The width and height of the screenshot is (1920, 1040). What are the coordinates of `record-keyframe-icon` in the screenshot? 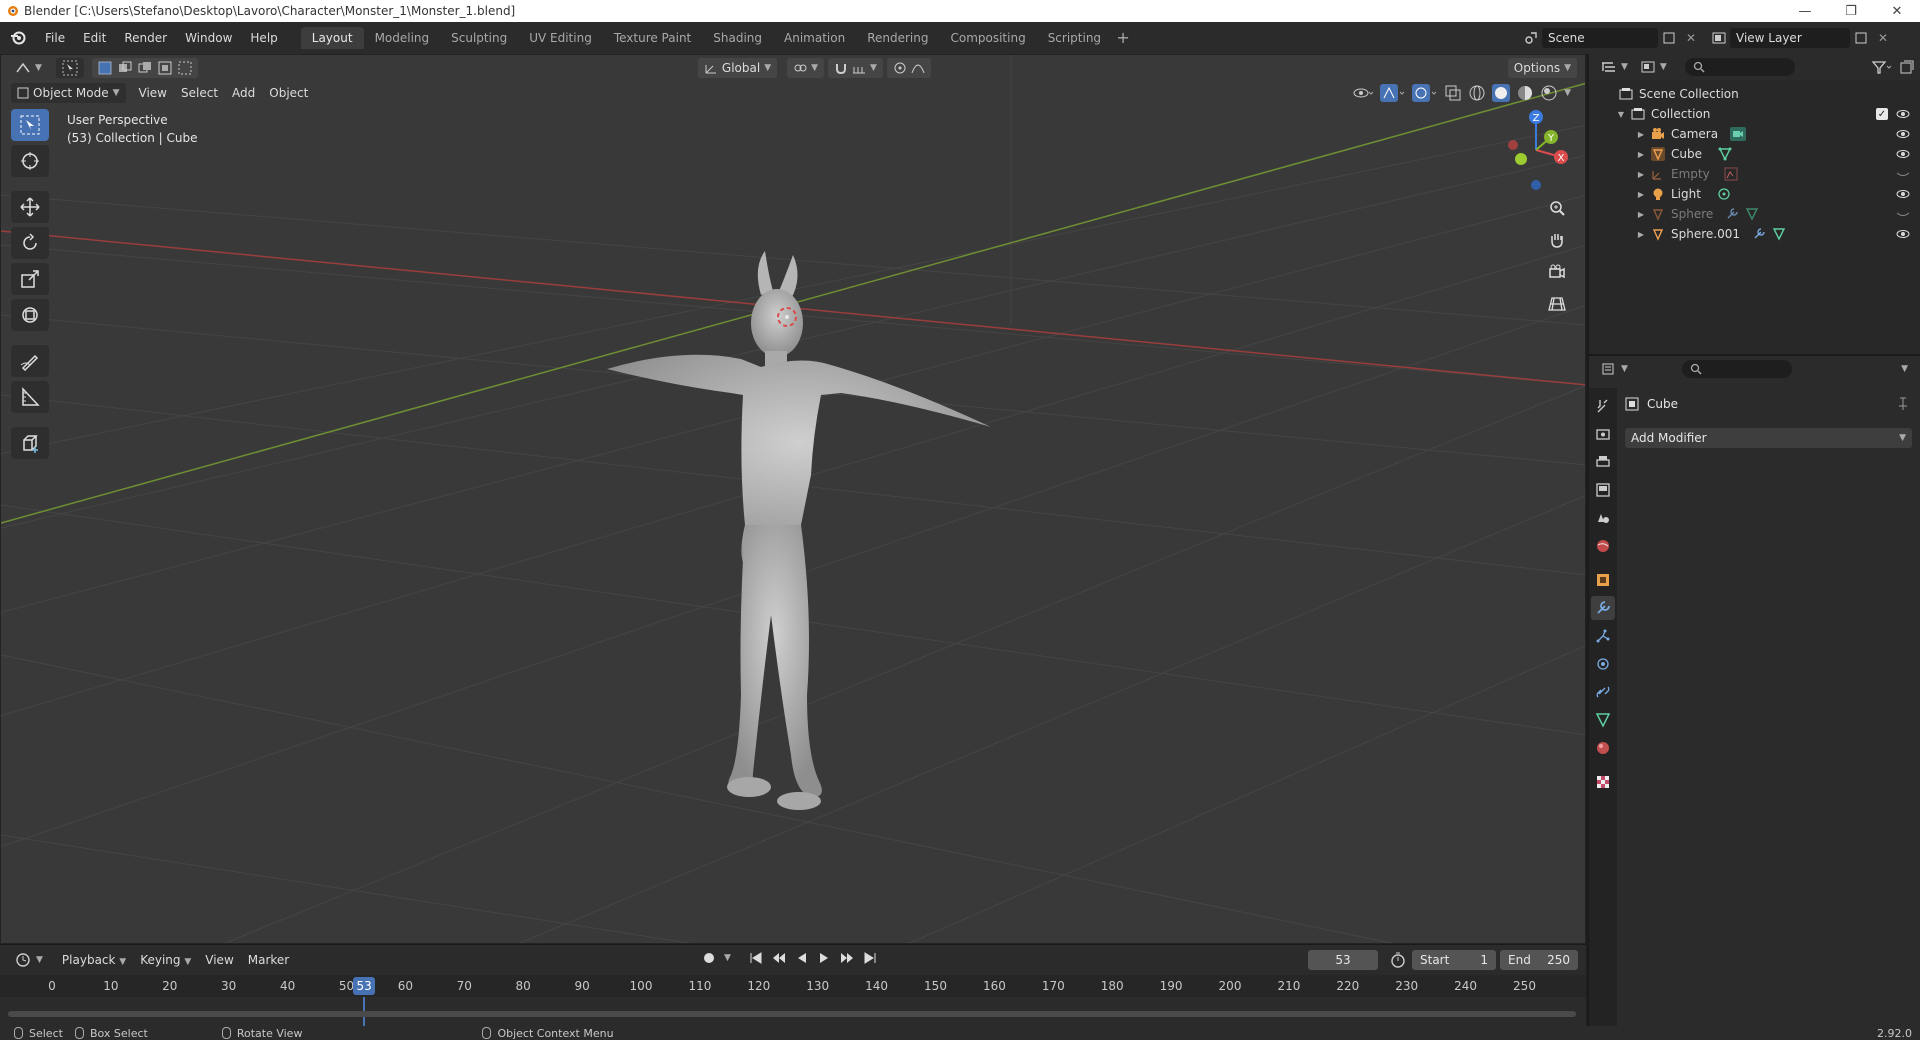 It's located at (709, 958).